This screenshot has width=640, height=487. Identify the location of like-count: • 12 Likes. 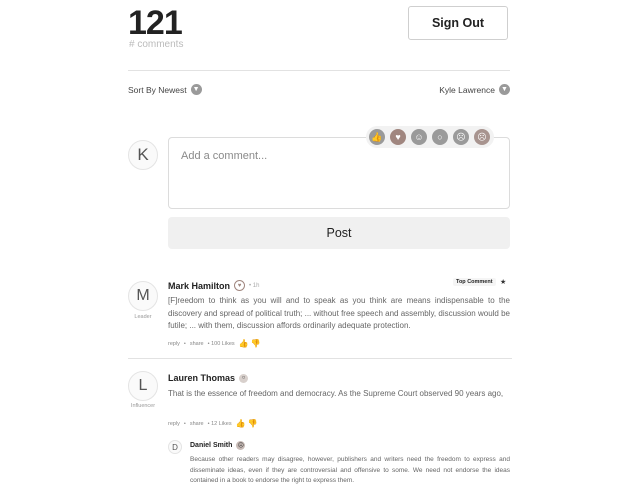
(219, 423).